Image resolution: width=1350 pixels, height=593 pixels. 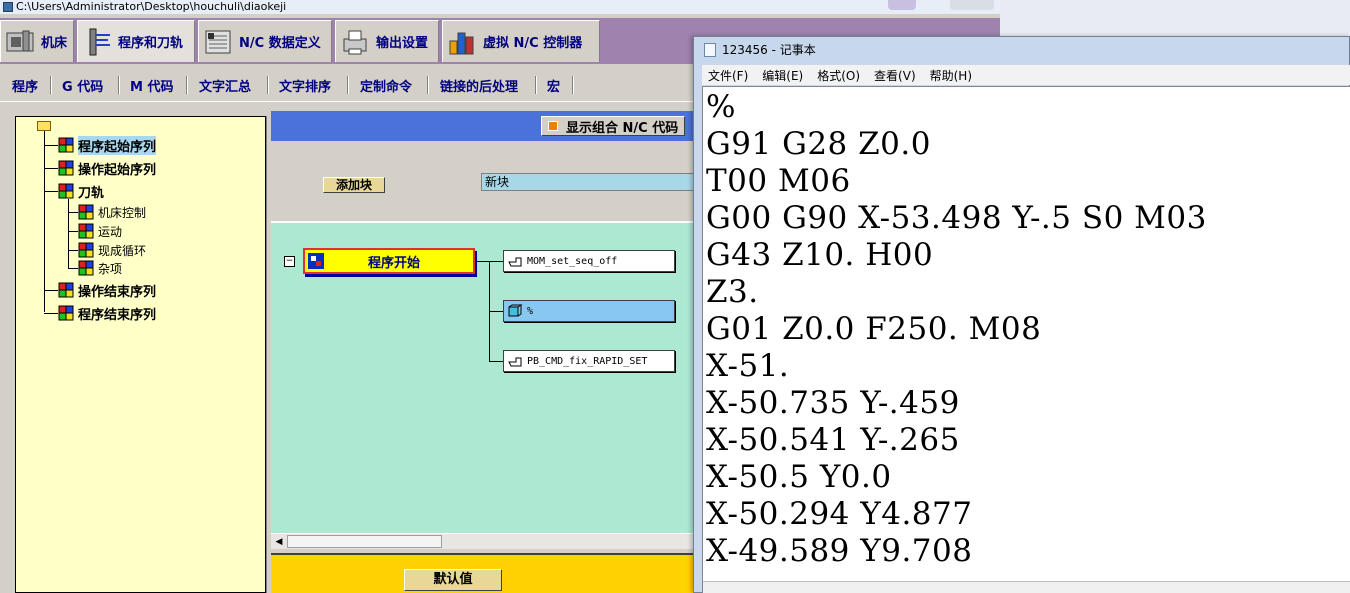 What do you see at coordinates (316, 261) in the screenshot?
I see `block-marker-icon` at bounding box center [316, 261].